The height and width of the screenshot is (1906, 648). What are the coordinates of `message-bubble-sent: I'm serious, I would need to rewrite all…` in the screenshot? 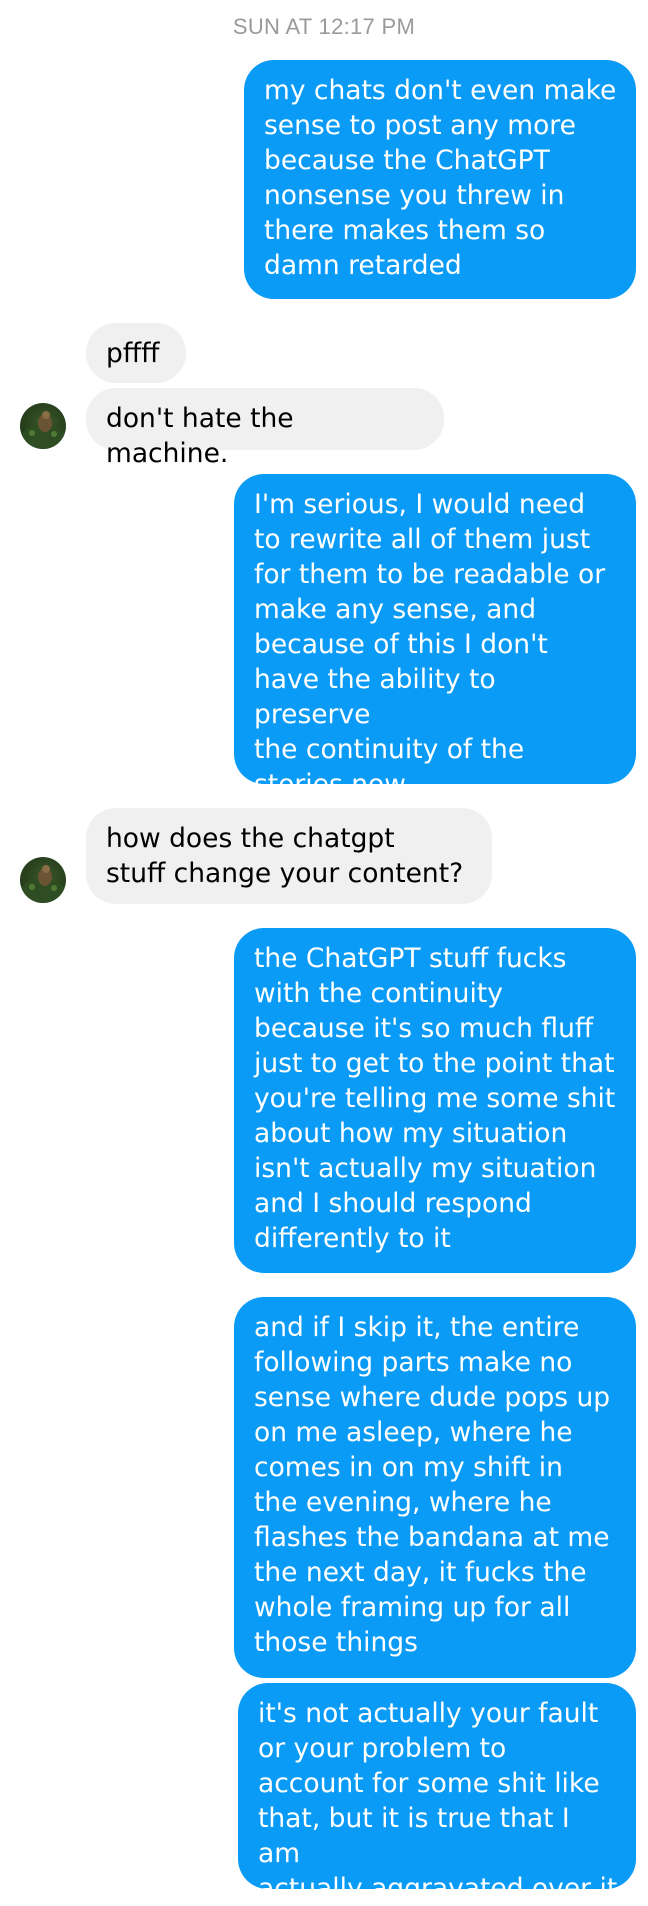 It's located at (435, 637).